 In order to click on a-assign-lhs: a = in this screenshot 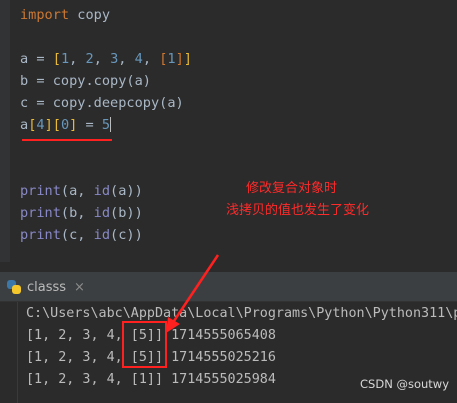, I will do `click(36, 59)`.